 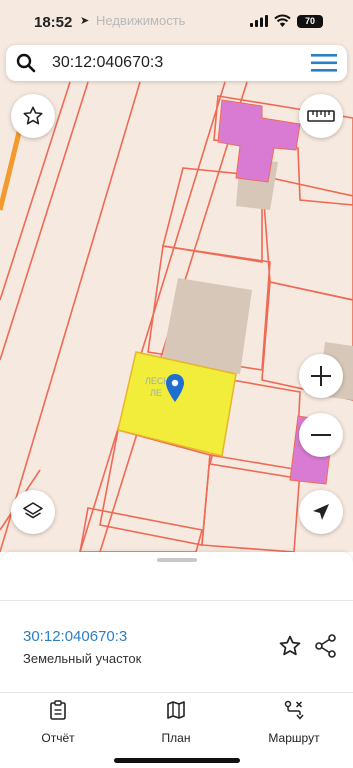 I want to click on ruler-icon, so click(x=321, y=116).